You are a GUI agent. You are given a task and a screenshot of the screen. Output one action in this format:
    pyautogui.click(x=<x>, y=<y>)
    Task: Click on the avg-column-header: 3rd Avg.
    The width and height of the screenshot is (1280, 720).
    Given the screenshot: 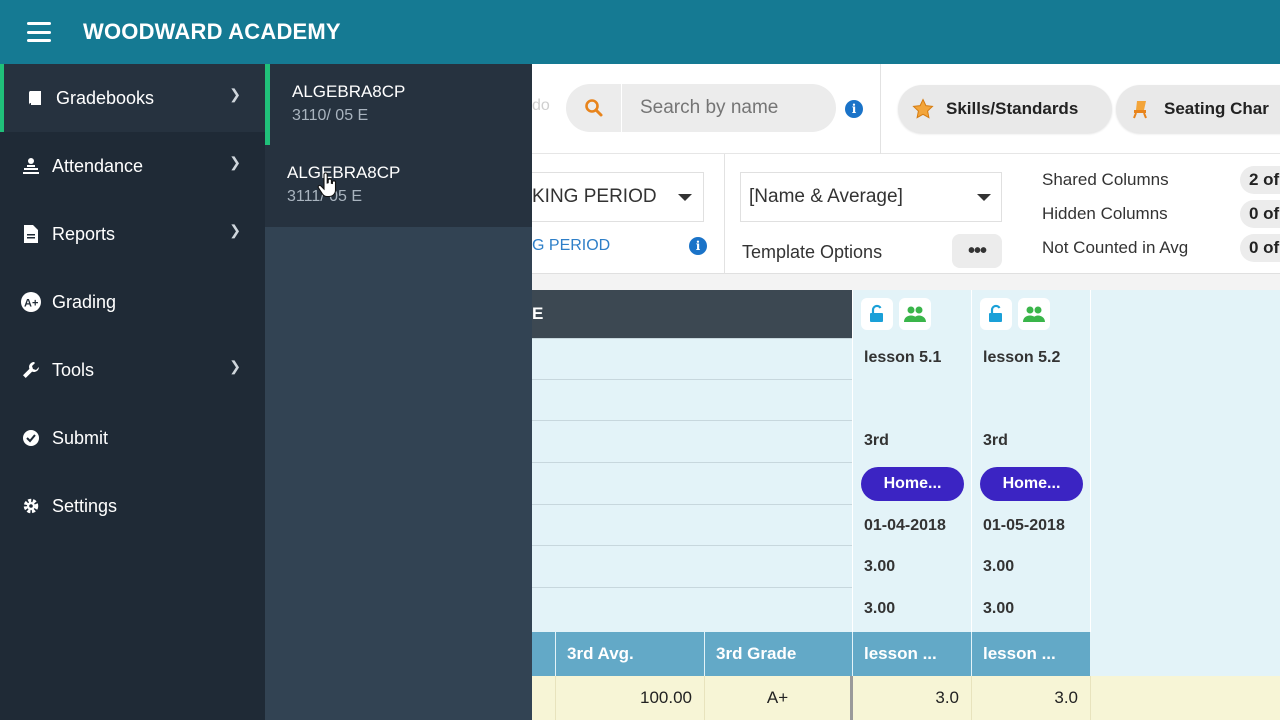 What is the action you would take?
    pyautogui.click(x=630, y=654)
    